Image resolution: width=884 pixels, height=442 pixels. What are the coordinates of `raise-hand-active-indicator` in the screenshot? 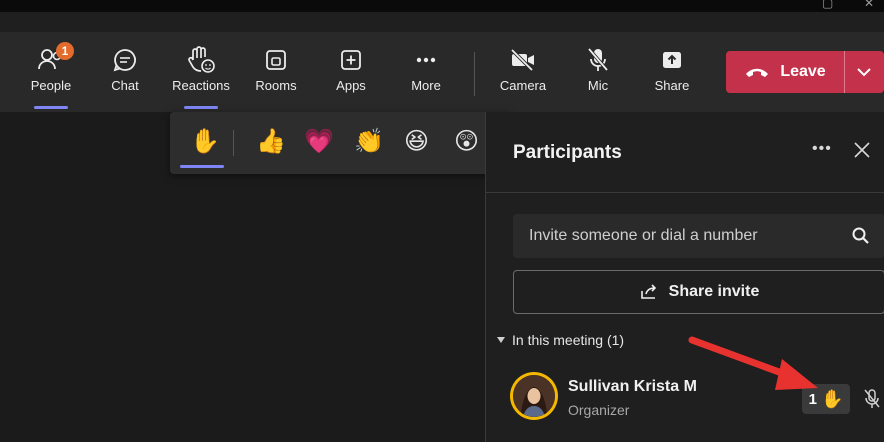 It's located at (202, 166).